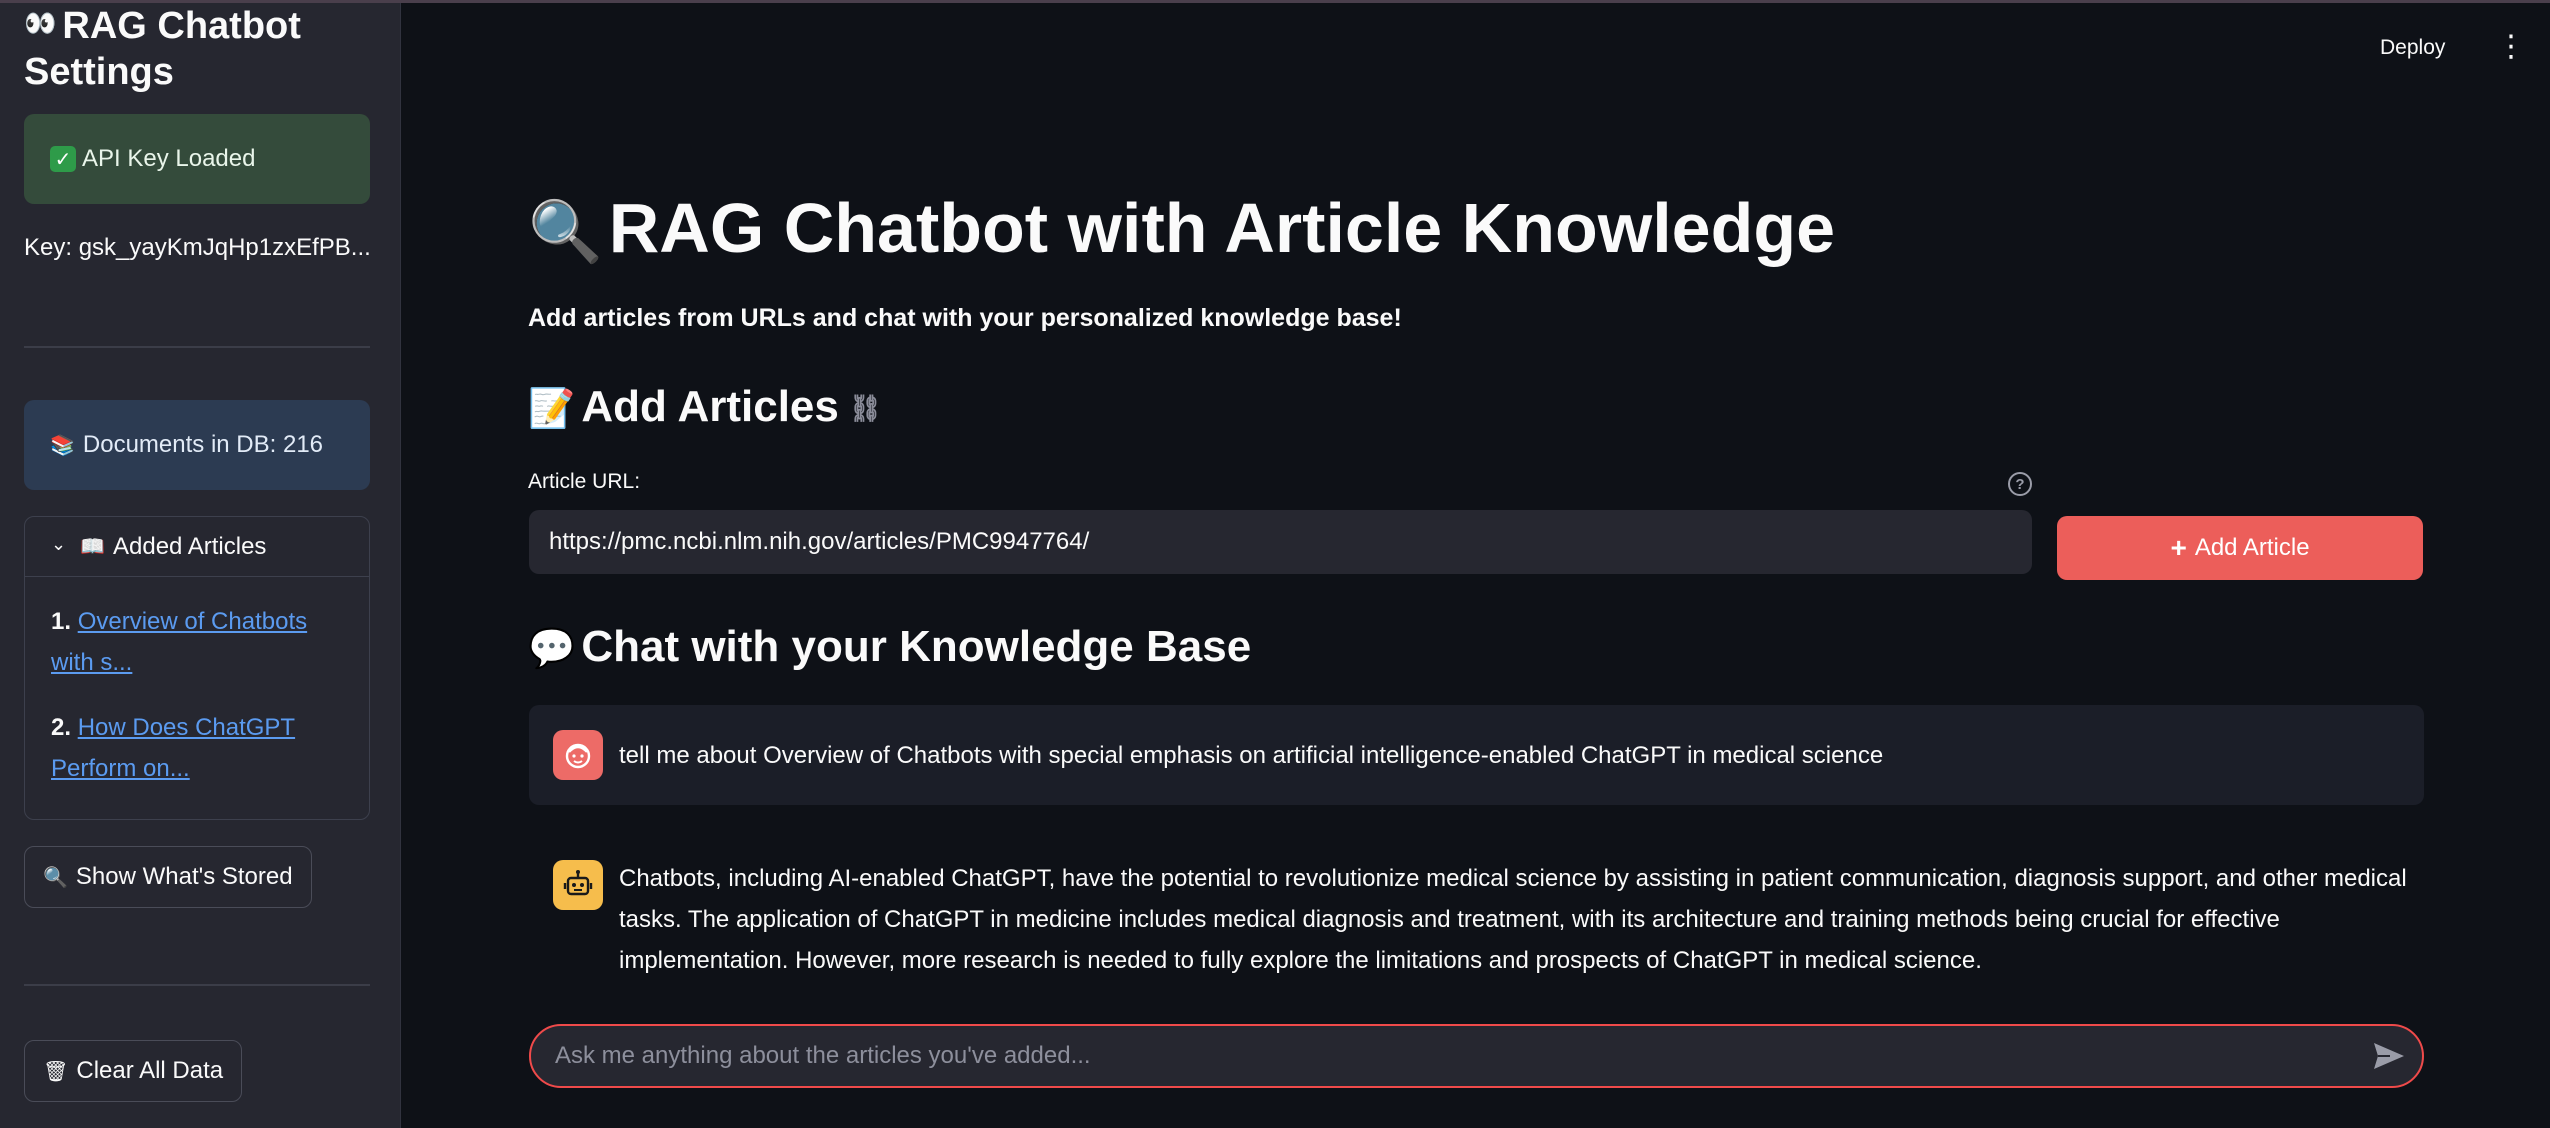 The height and width of the screenshot is (1128, 2550). I want to click on chevron-down-icon: ⌄, so click(59, 544).